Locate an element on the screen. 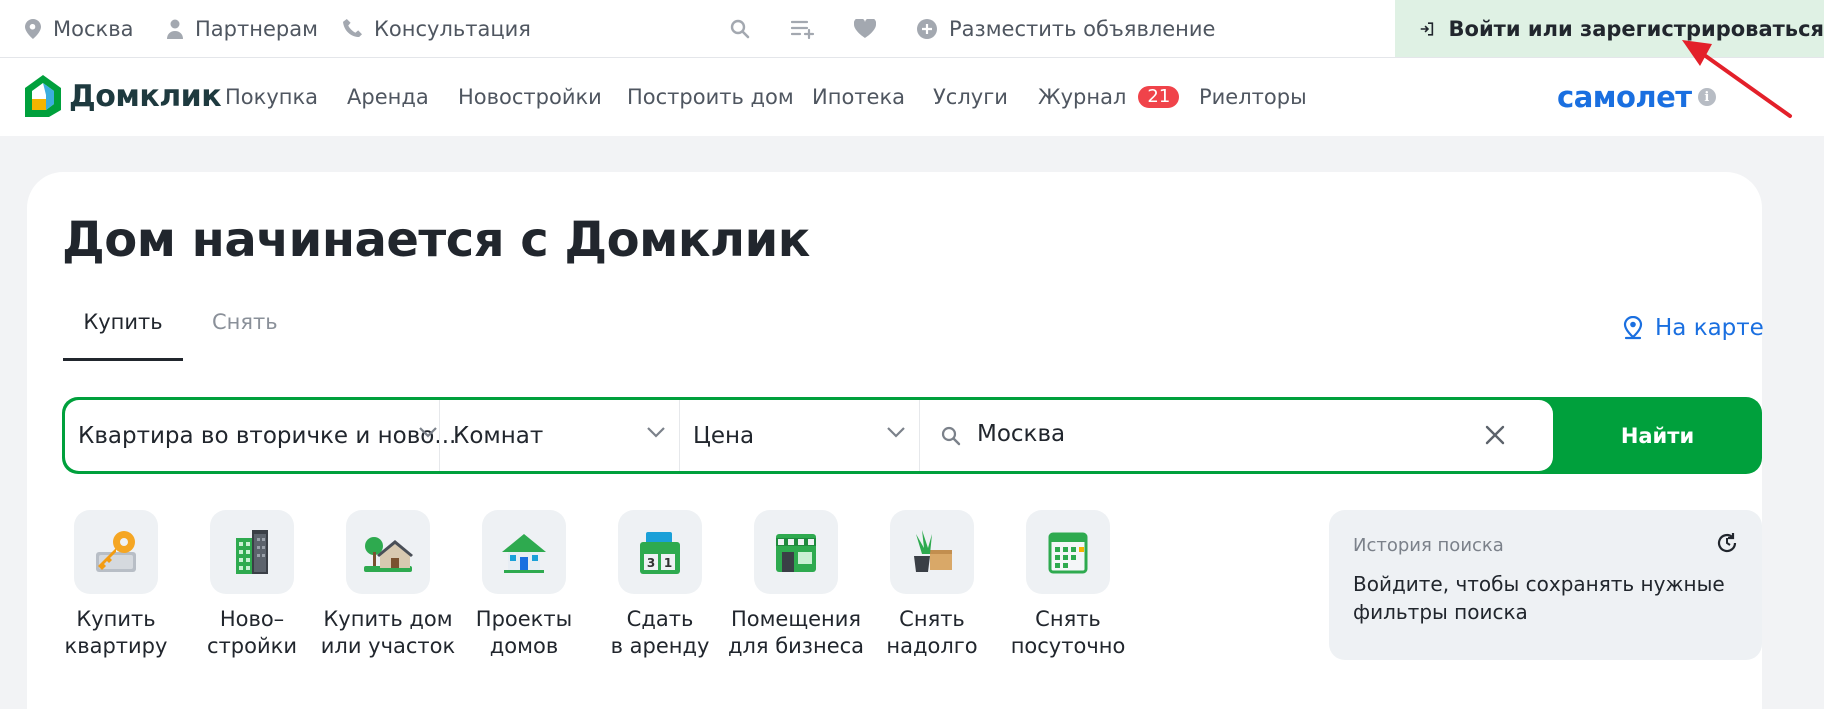 Image resolution: width=1824 pixels, height=709 pixels. nav-item-journal: Журнал 21 is located at coordinates (1109, 97).